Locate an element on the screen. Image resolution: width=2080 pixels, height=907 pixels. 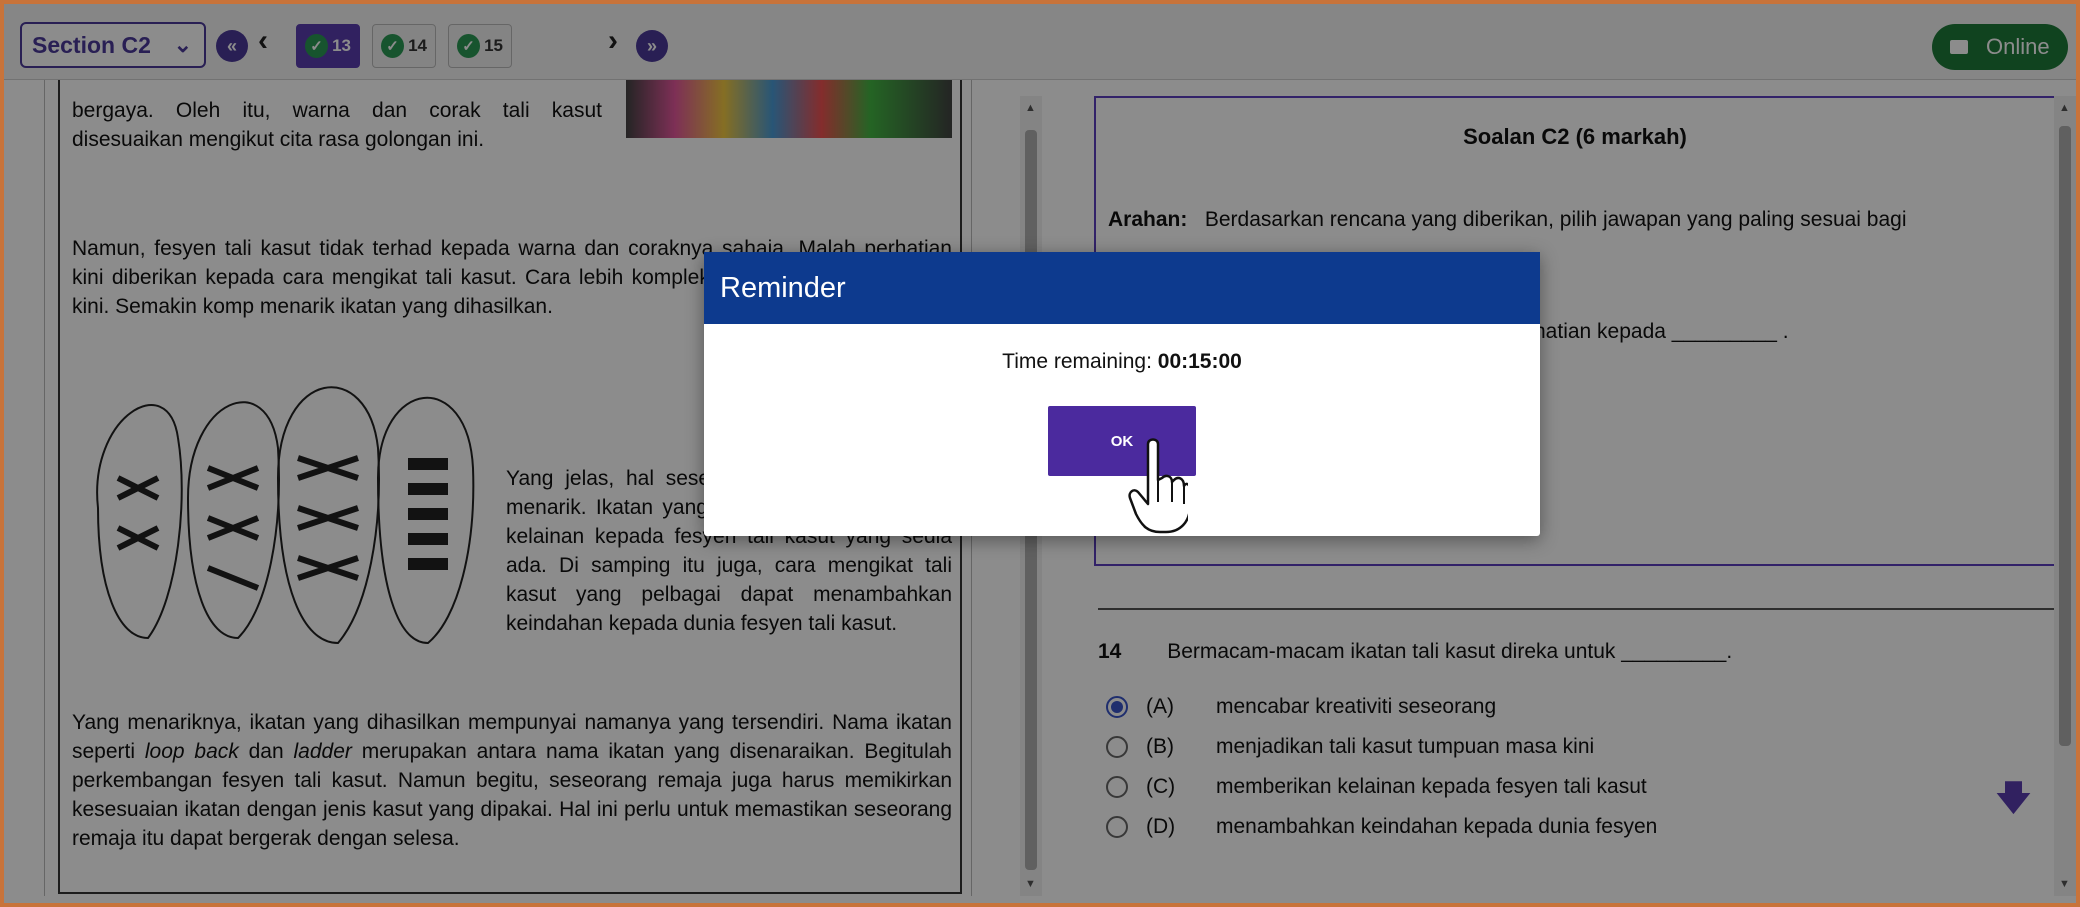
reminder-dialog-header: Reminder is located at coordinates (1122, 288).